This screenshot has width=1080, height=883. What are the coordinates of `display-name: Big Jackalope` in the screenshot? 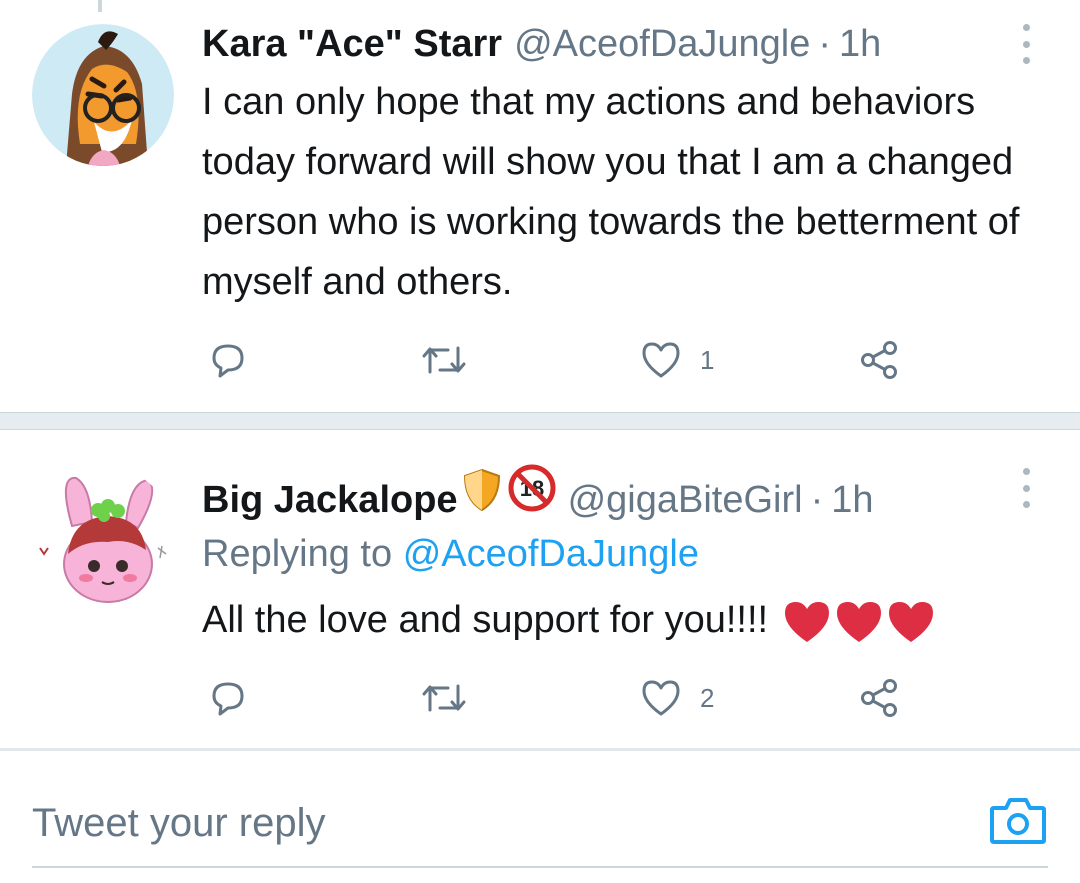 It's located at (330, 500).